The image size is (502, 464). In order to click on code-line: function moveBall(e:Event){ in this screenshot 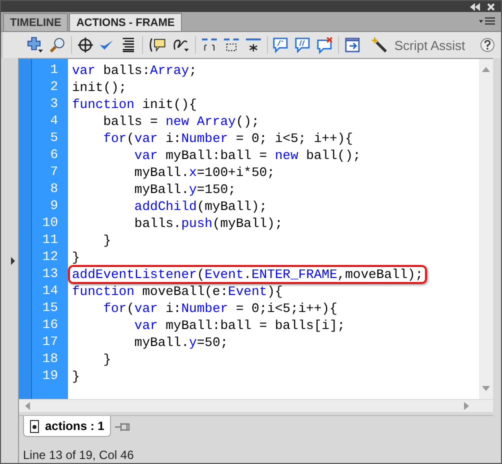, I will do `click(177, 292)`.